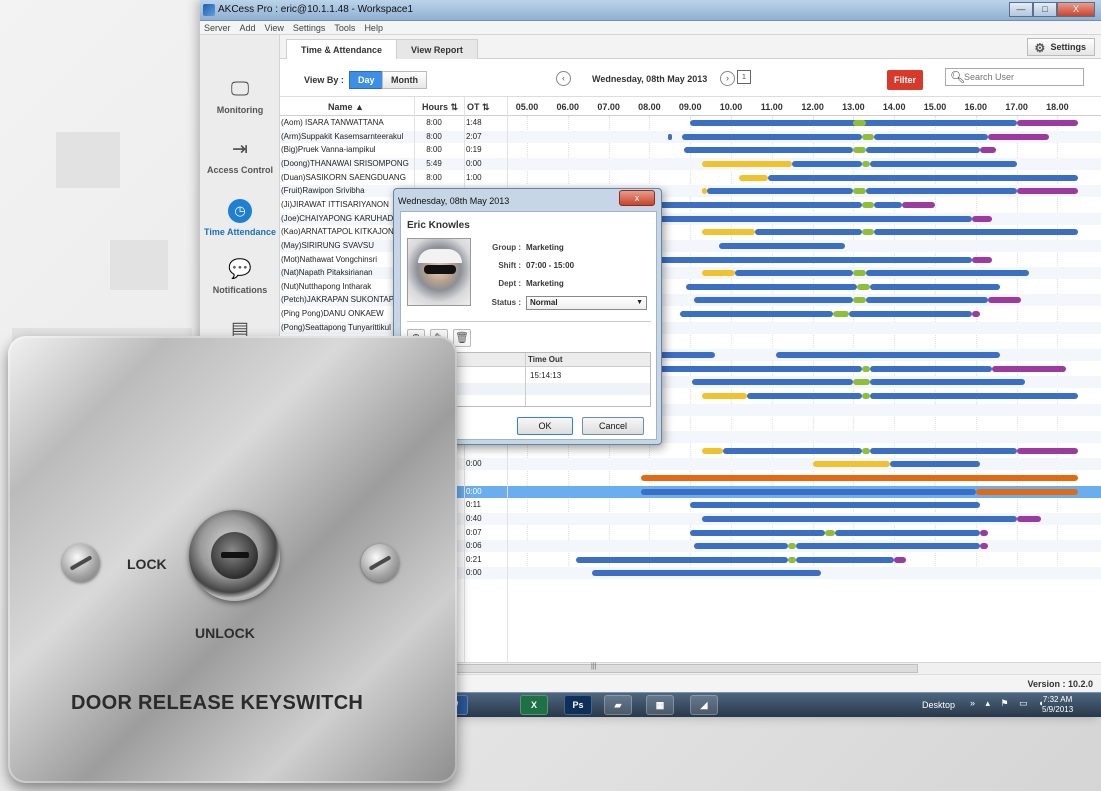  What do you see at coordinates (217, 27) in the screenshot?
I see `menu-server: Server` at bounding box center [217, 27].